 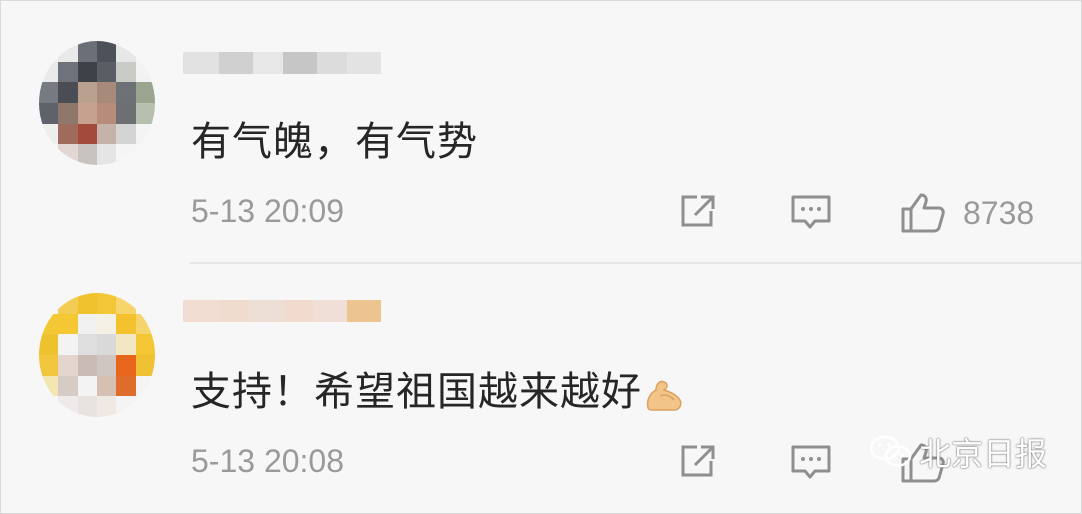 What do you see at coordinates (664, 395) in the screenshot?
I see `flexed-biceps-icon` at bounding box center [664, 395].